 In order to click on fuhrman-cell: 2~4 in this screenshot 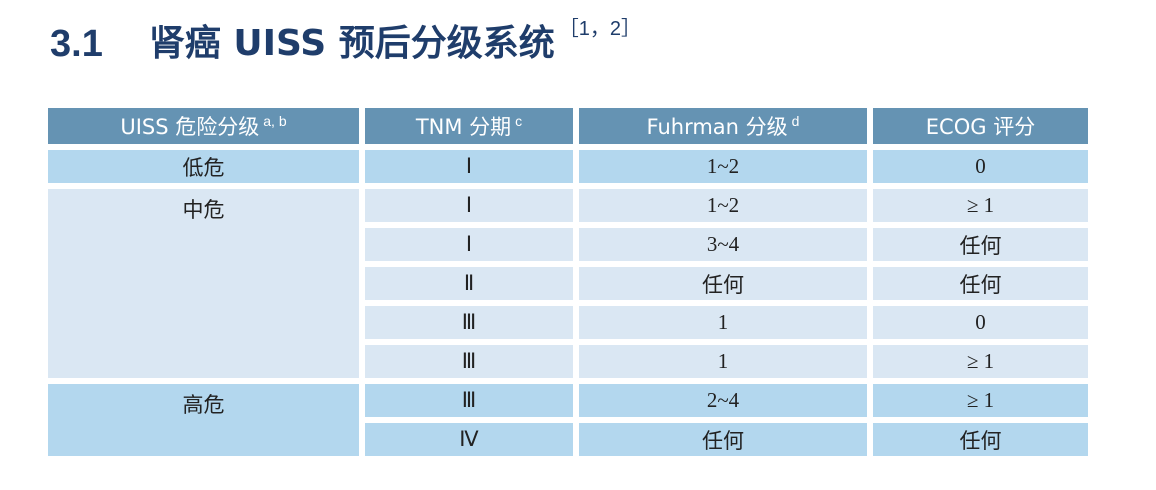, I will do `click(723, 400)`.